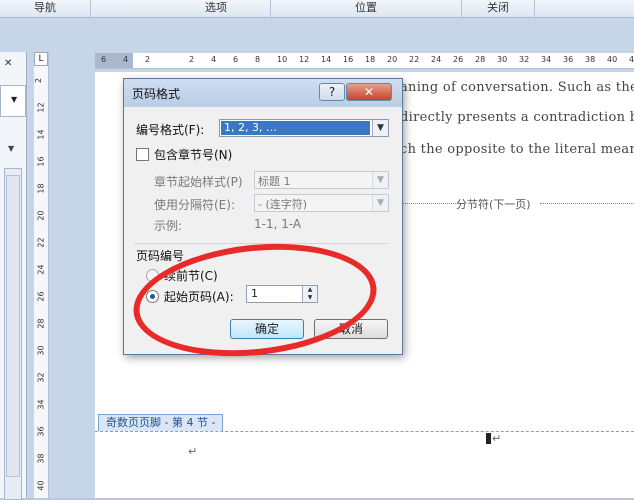  What do you see at coordinates (168, 226) in the screenshot?
I see `example-label: 示例:` at bounding box center [168, 226].